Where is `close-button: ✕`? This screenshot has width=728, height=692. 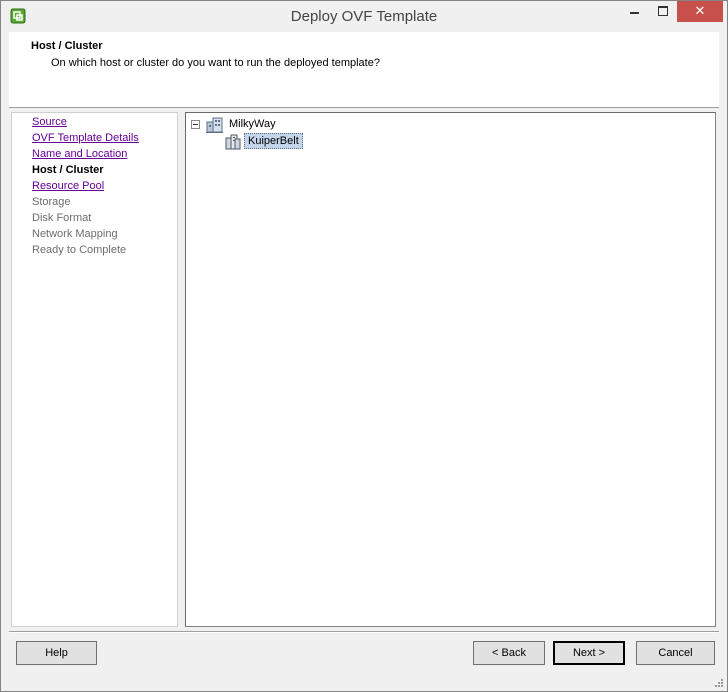 close-button: ✕ is located at coordinates (700, 11).